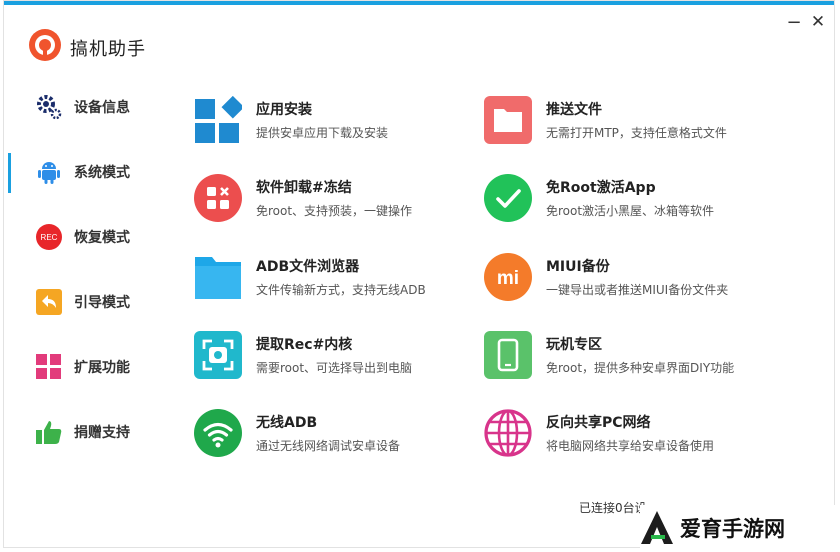 This screenshot has height=552, width=840. What do you see at coordinates (344, 199) in the screenshot?
I see `feature-uninstall-freeze: 软件卸载#冻结 免root、支持预装，一键操作` at bounding box center [344, 199].